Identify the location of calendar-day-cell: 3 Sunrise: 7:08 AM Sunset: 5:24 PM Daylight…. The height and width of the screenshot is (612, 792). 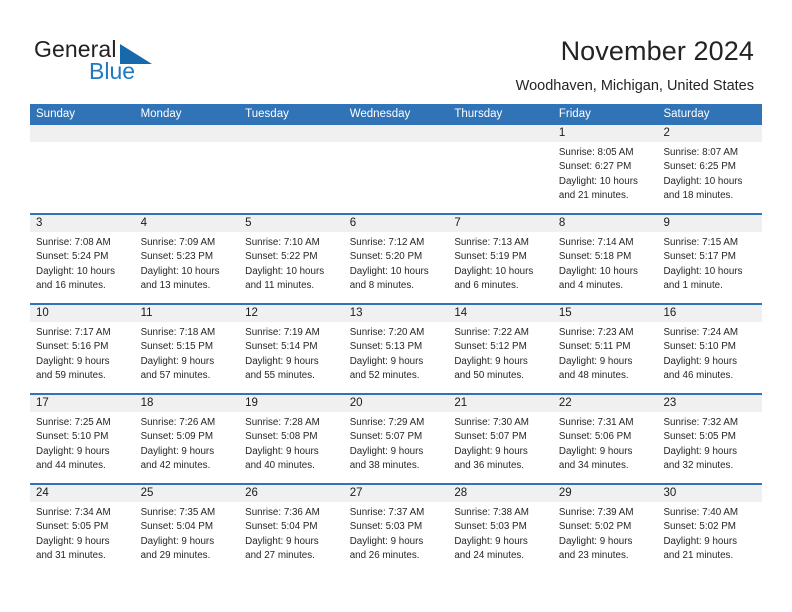
(82, 259).